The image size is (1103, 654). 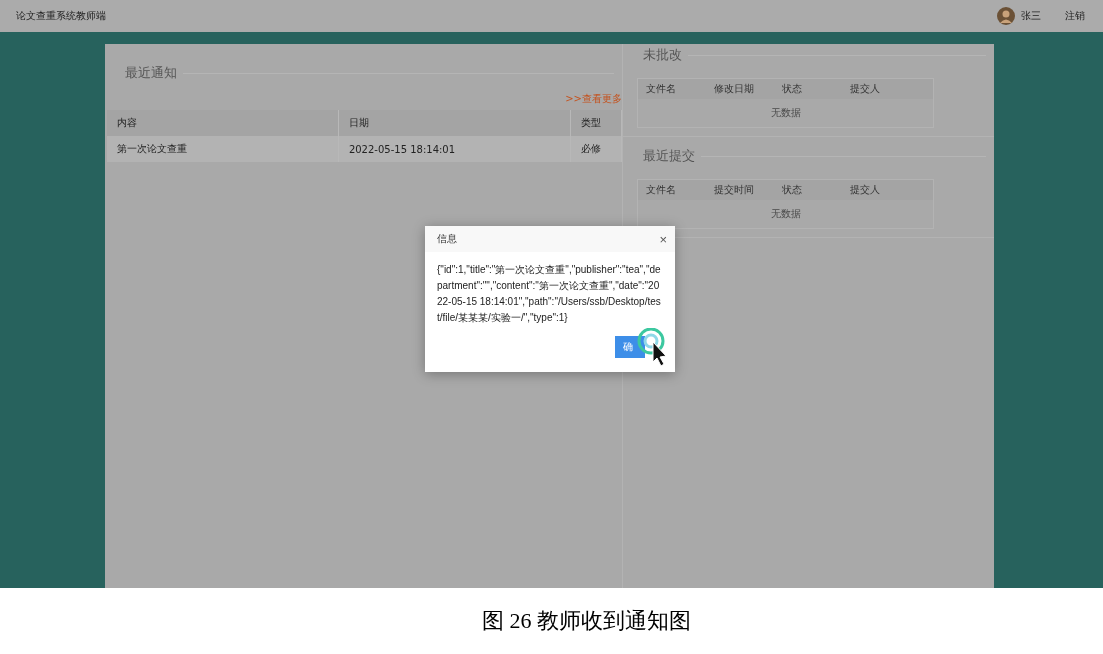 What do you see at coordinates (447, 239) in the screenshot?
I see `dialog-title: 信息` at bounding box center [447, 239].